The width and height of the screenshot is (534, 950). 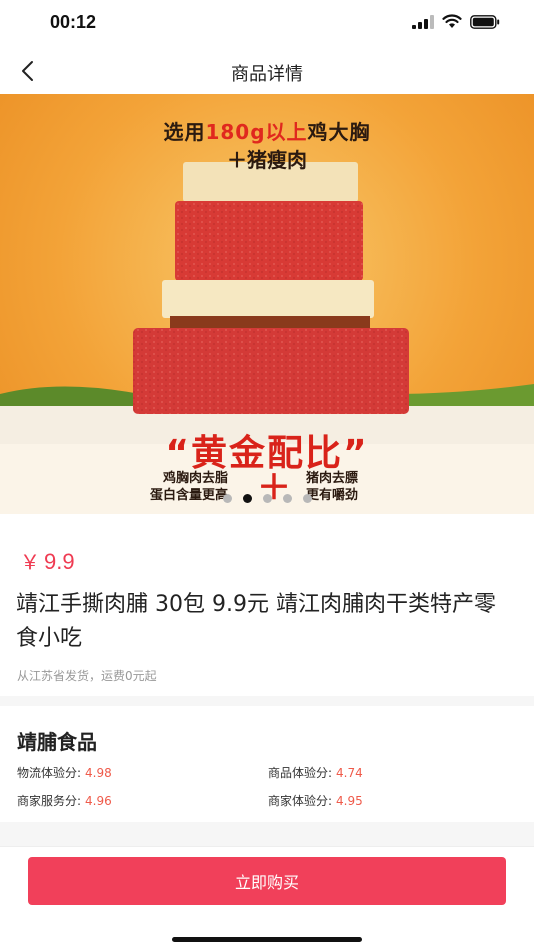 I want to click on price-value: 9.9, so click(x=59, y=561).